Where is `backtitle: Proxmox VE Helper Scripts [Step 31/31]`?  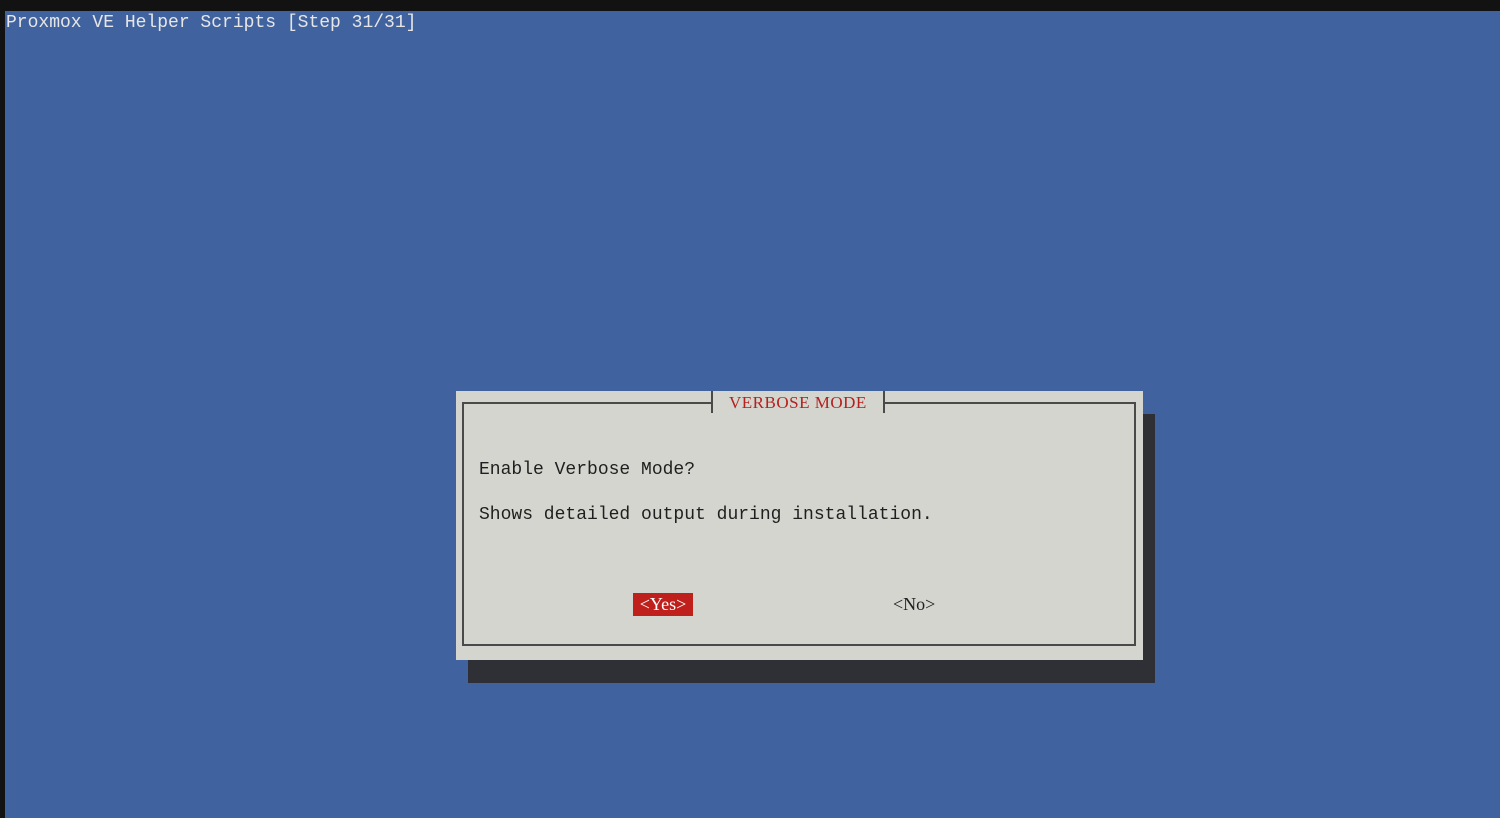 backtitle: Proxmox VE Helper Scripts [Step 31/31] is located at coordinates (211, 23).